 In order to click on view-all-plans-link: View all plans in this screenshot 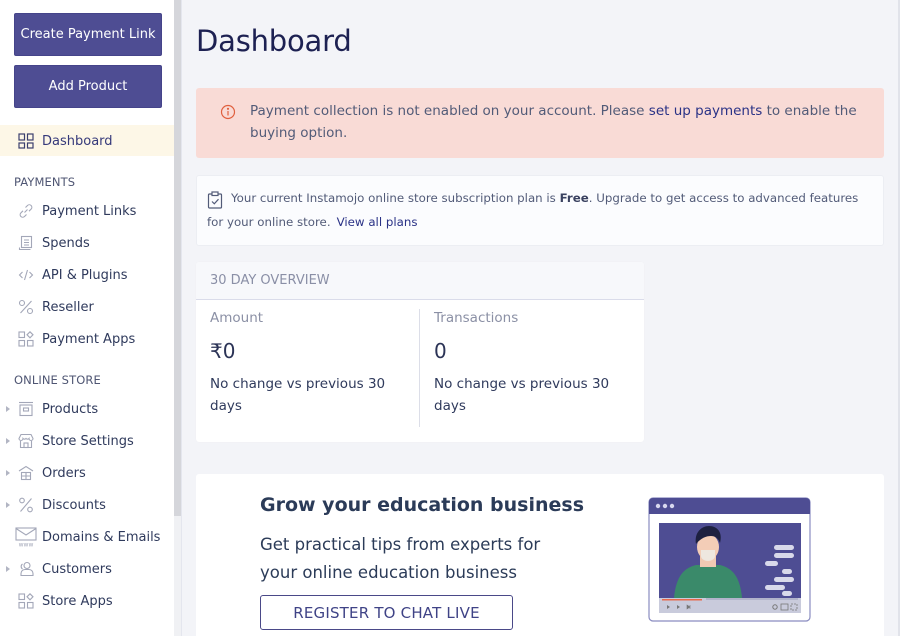, I will do `click(377, 222)`.